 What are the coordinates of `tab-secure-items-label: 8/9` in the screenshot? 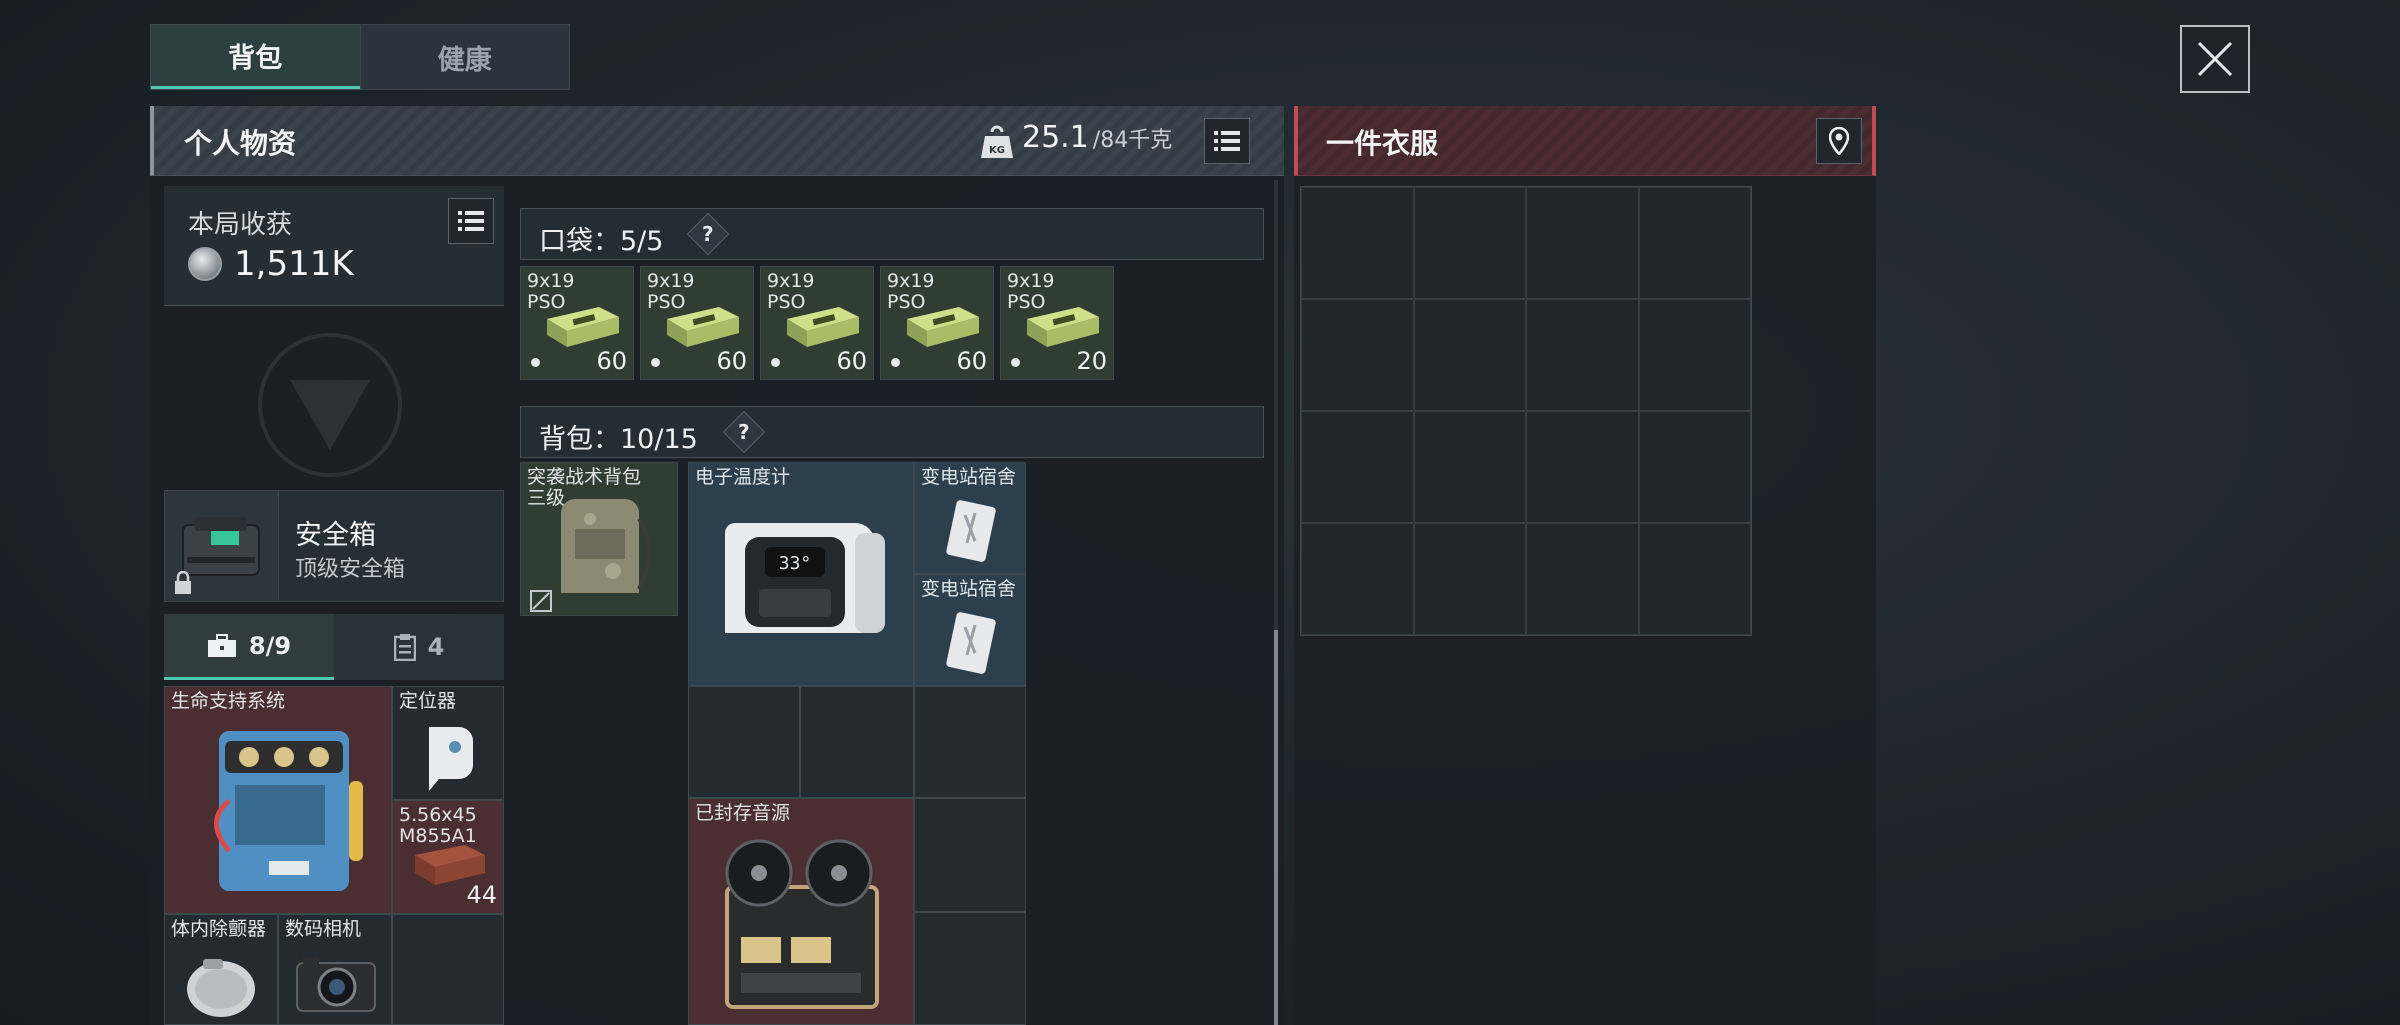 It's located at (270, 645).